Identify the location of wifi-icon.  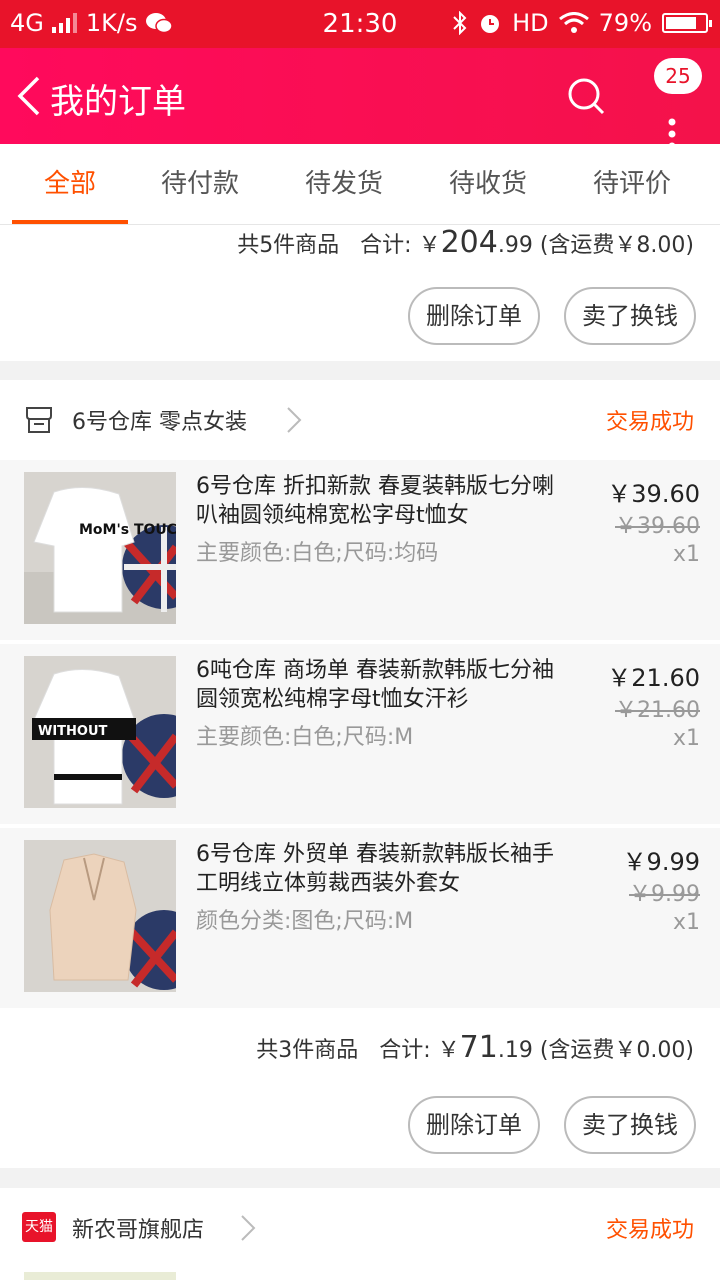
(573, 22).